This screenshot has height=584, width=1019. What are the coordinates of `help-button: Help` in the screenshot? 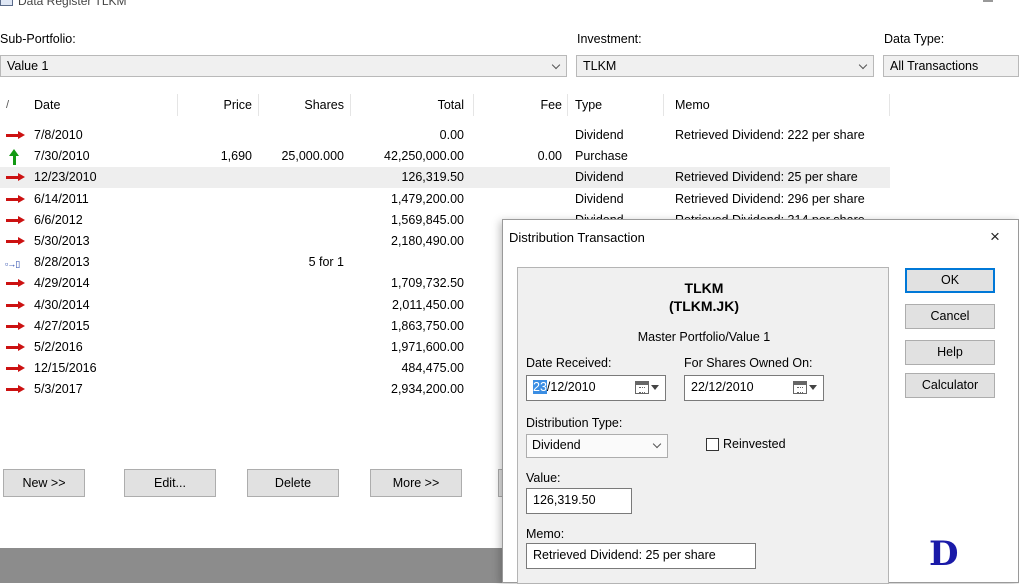 It's located at (950, 352).